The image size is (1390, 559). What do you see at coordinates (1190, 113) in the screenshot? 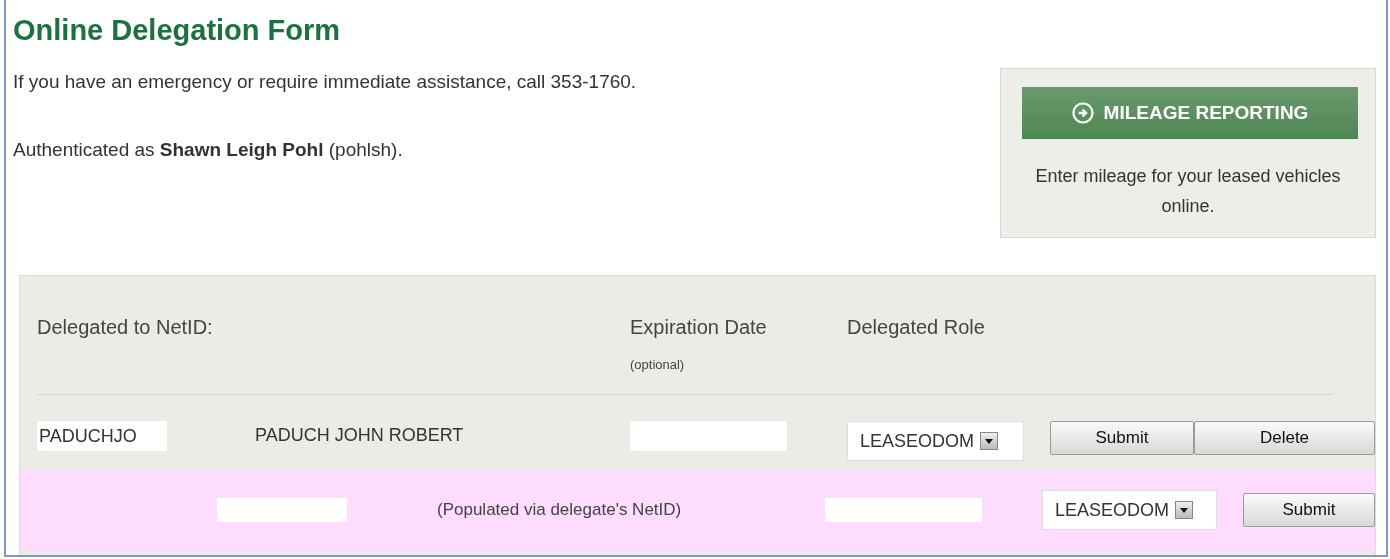
I see `mileage-reporting-button: MILEAGE REPORTING` at bounding box center [1190, 113].